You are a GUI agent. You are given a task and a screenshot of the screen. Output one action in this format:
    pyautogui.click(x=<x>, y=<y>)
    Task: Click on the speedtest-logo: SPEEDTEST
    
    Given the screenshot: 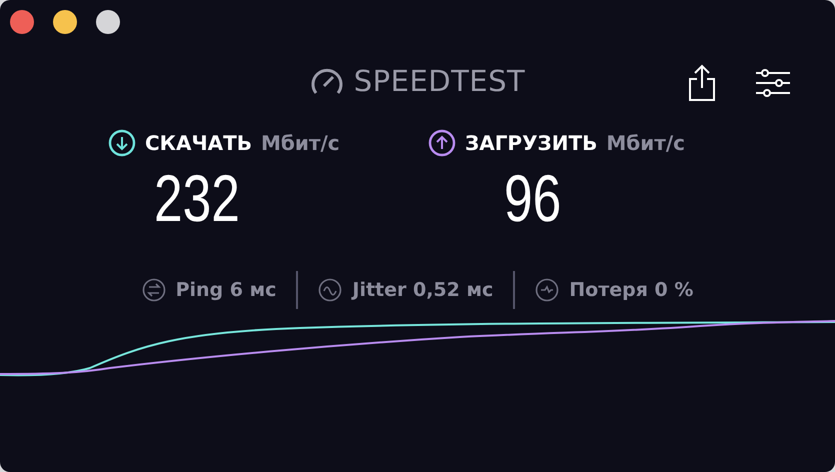 What is the action you would take?
    pyautogui.click(x=440, y=81)
    